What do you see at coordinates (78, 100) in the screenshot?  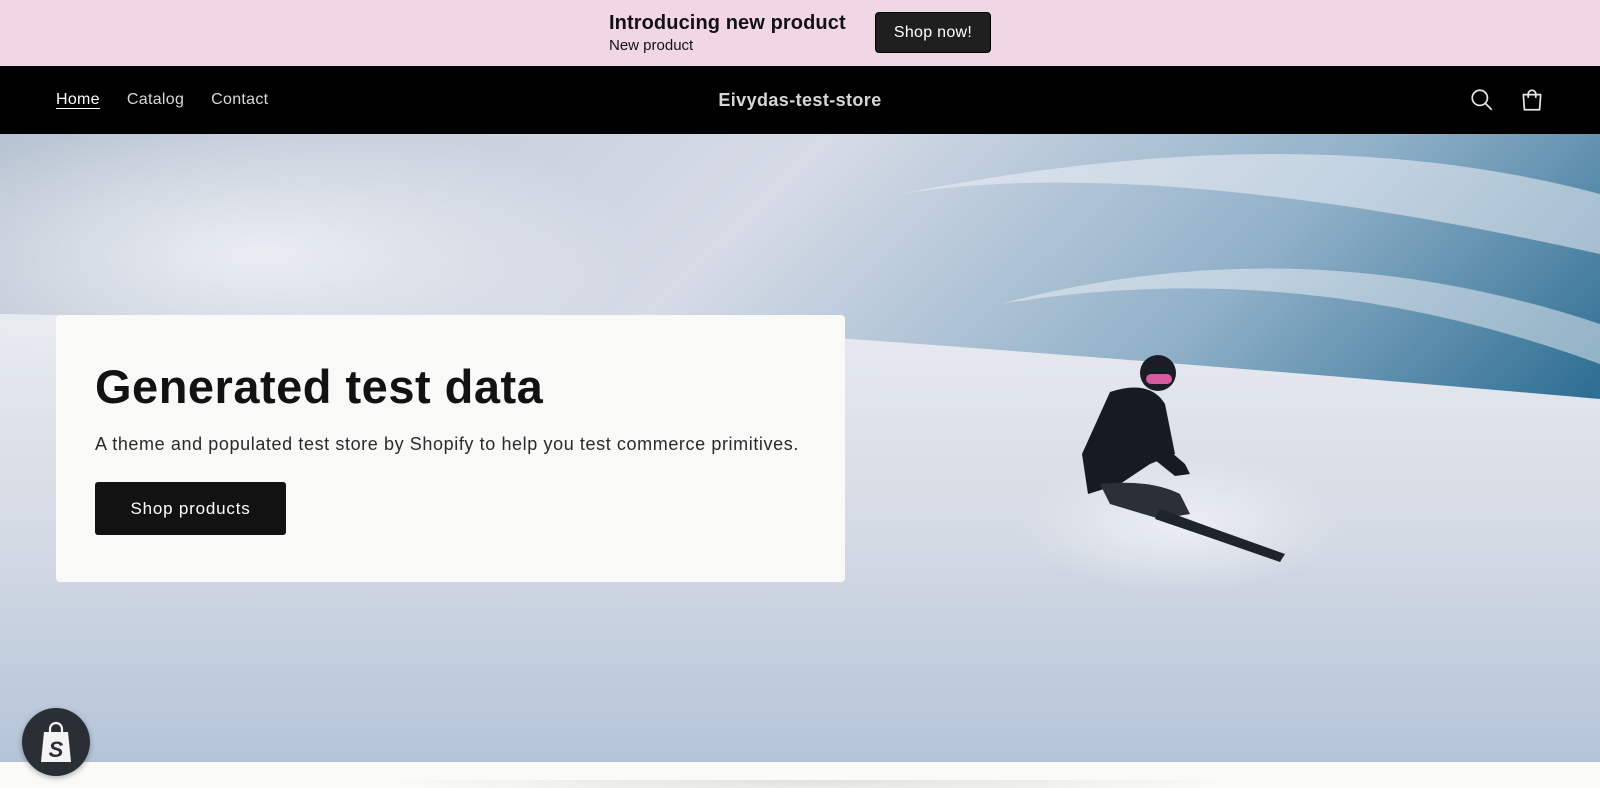 I see `nav-home: Home` at bounding box center [78, 100].